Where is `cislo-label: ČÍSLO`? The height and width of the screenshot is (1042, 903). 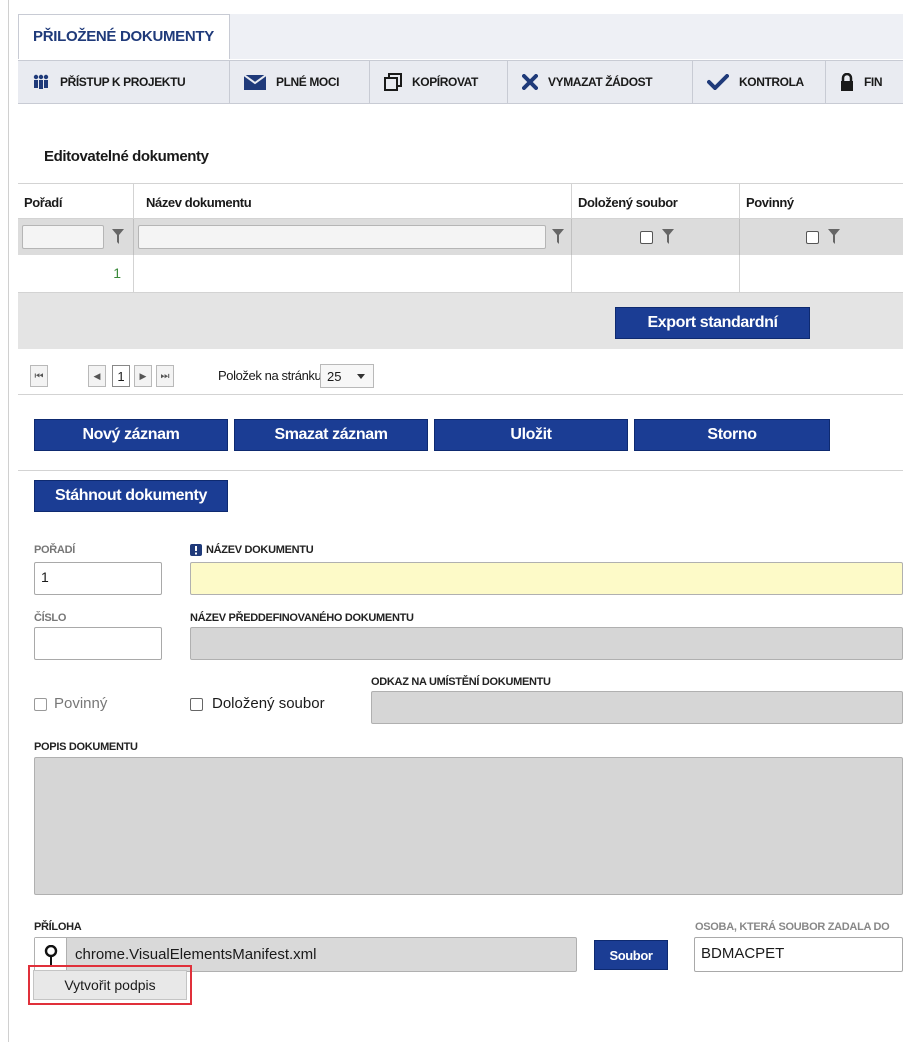 cislo-label: ČÍSLO is located at coordinates (50, 618).